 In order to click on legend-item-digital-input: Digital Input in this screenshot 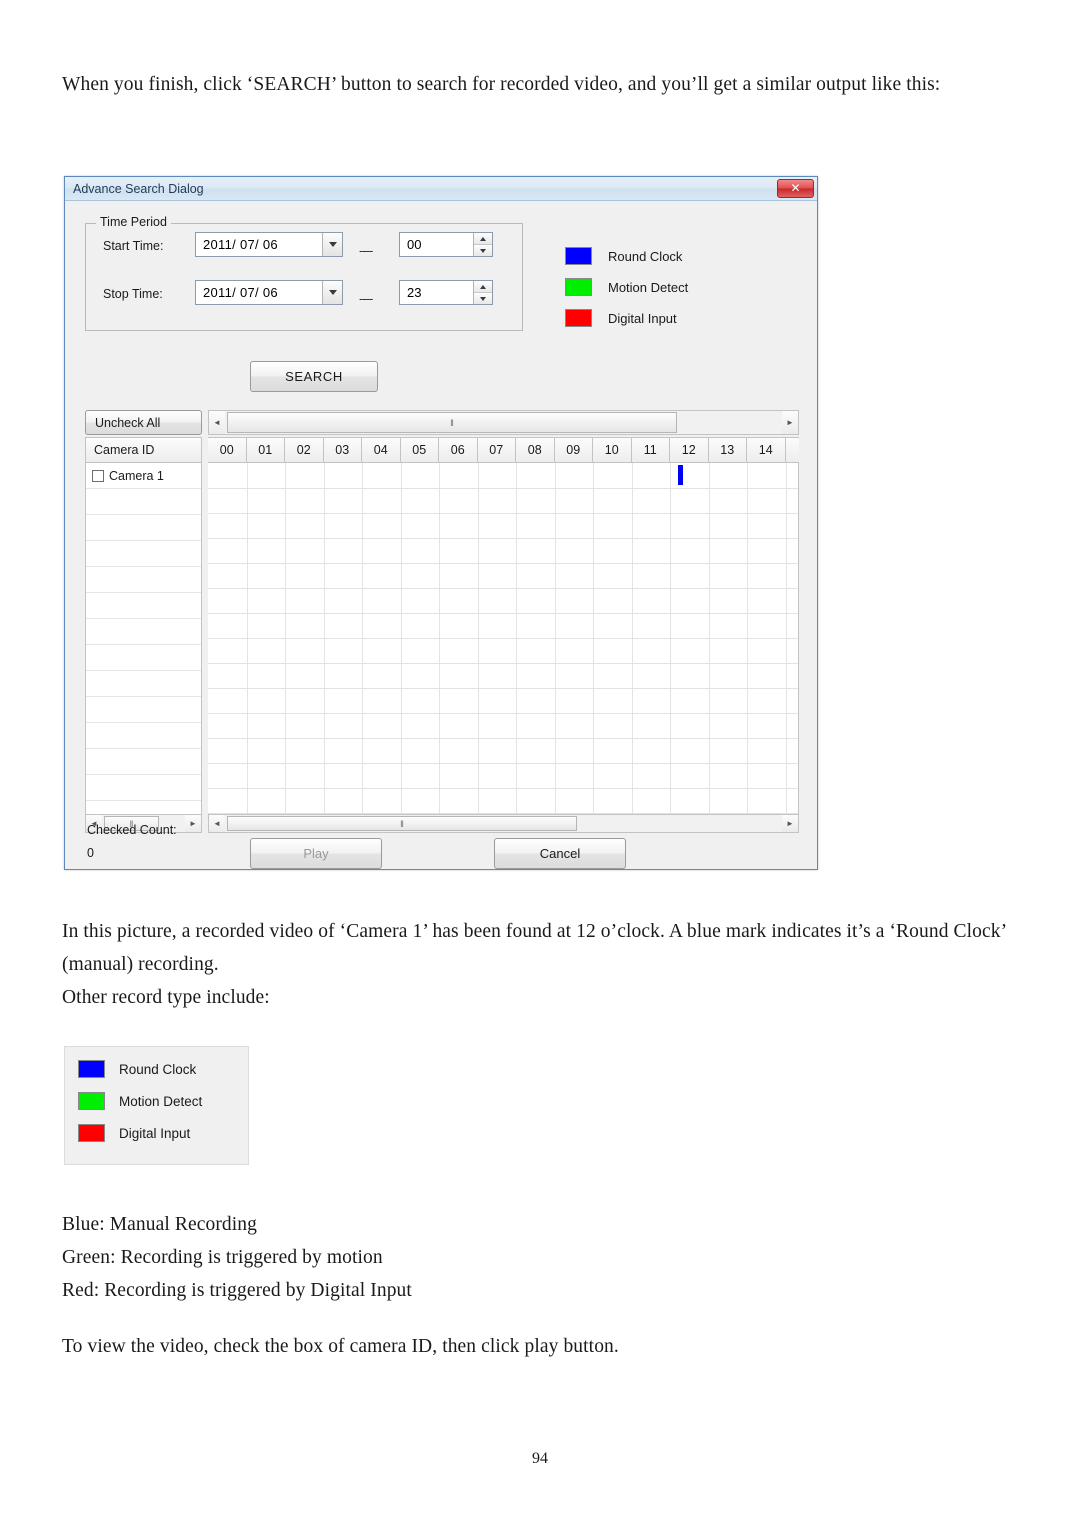, I will do `click(163, 1133)`.